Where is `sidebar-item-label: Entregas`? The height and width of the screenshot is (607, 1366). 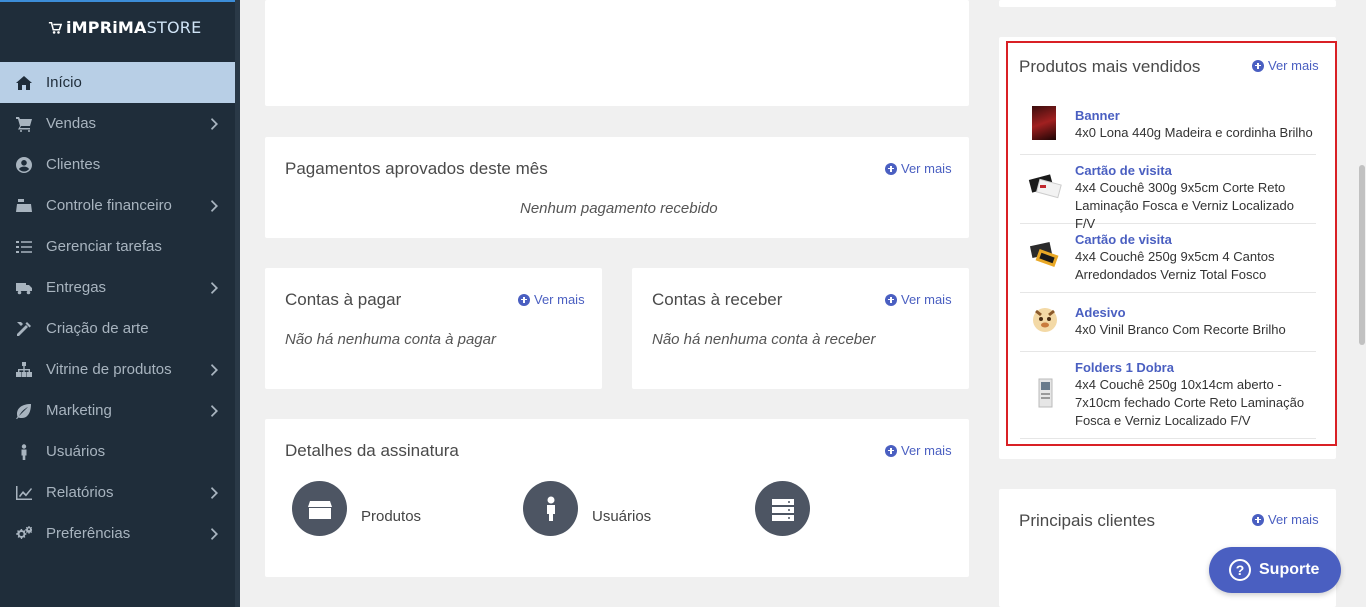 sidebar-item-label: Entregas is located at coordinates (76, 287).